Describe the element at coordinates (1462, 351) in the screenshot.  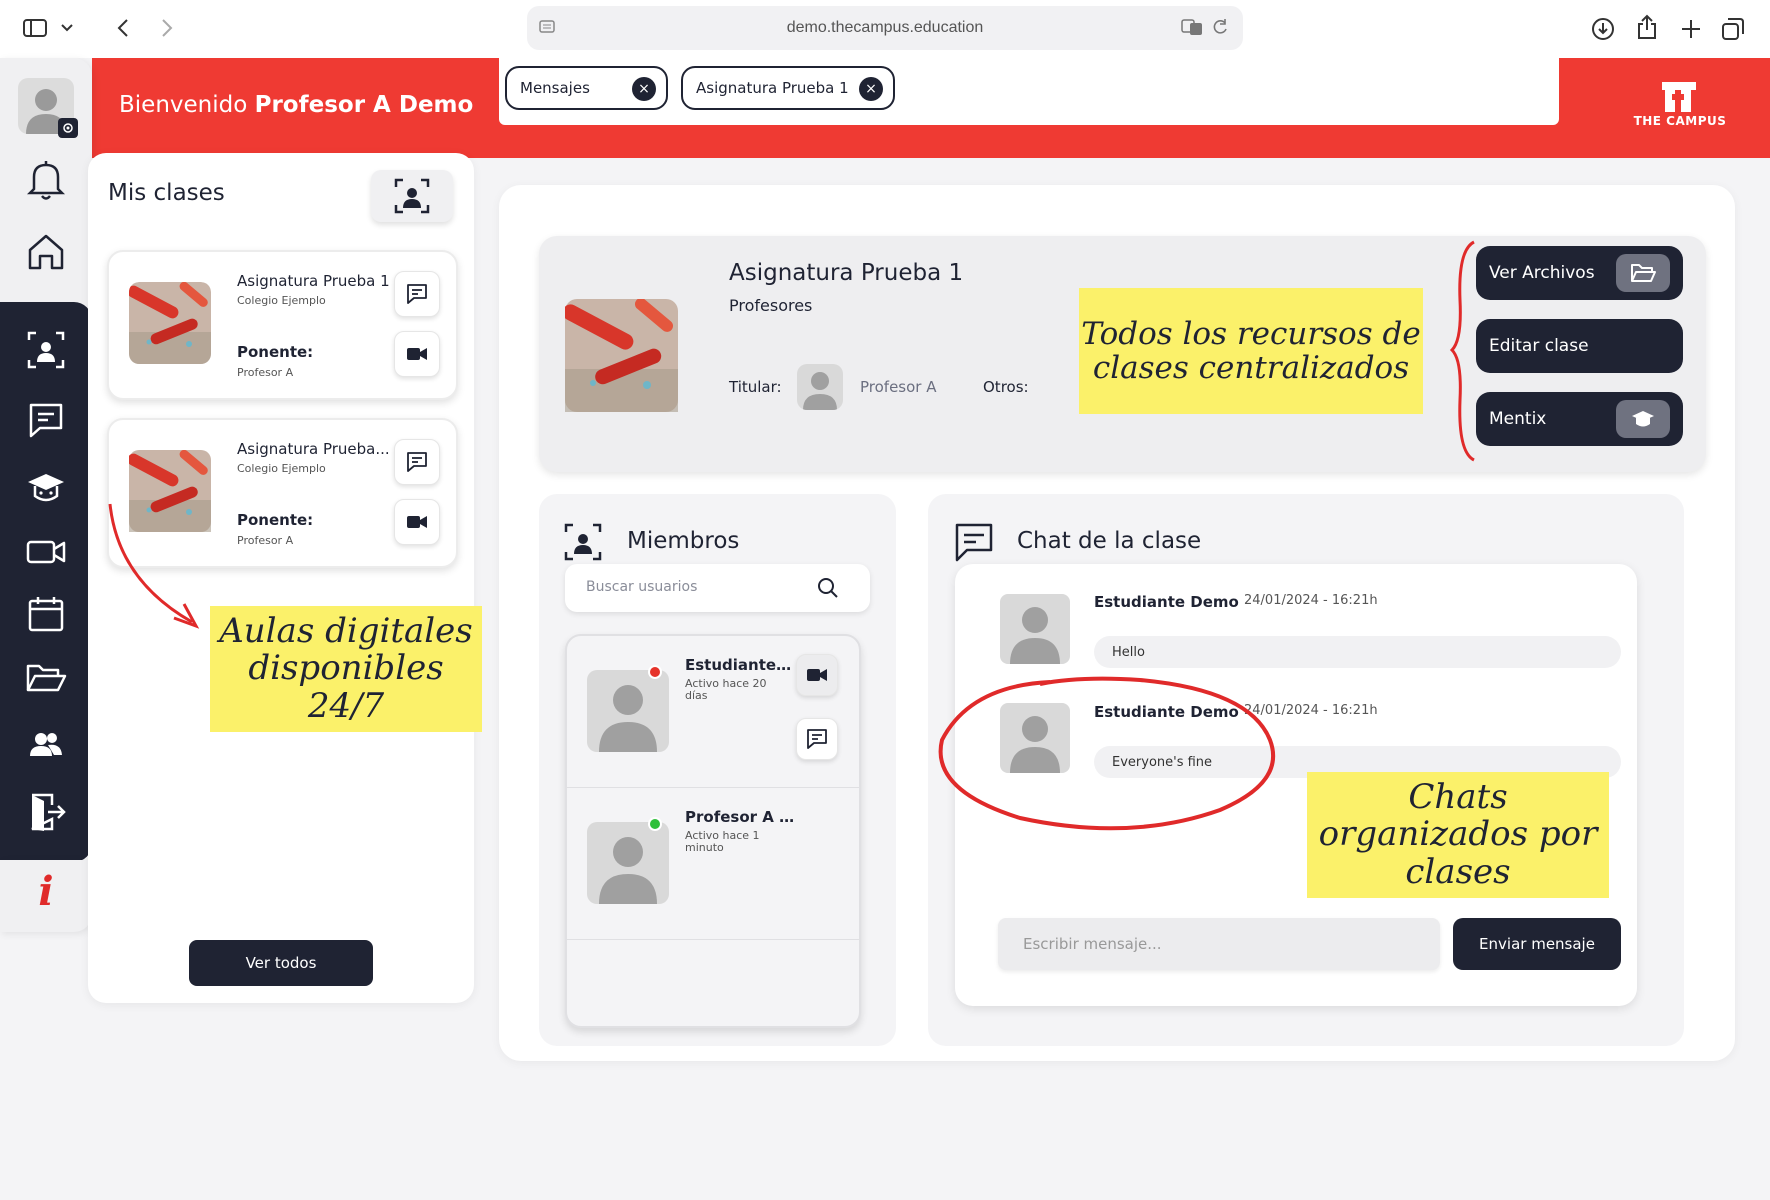
I see `annotation-bracket` at that location.